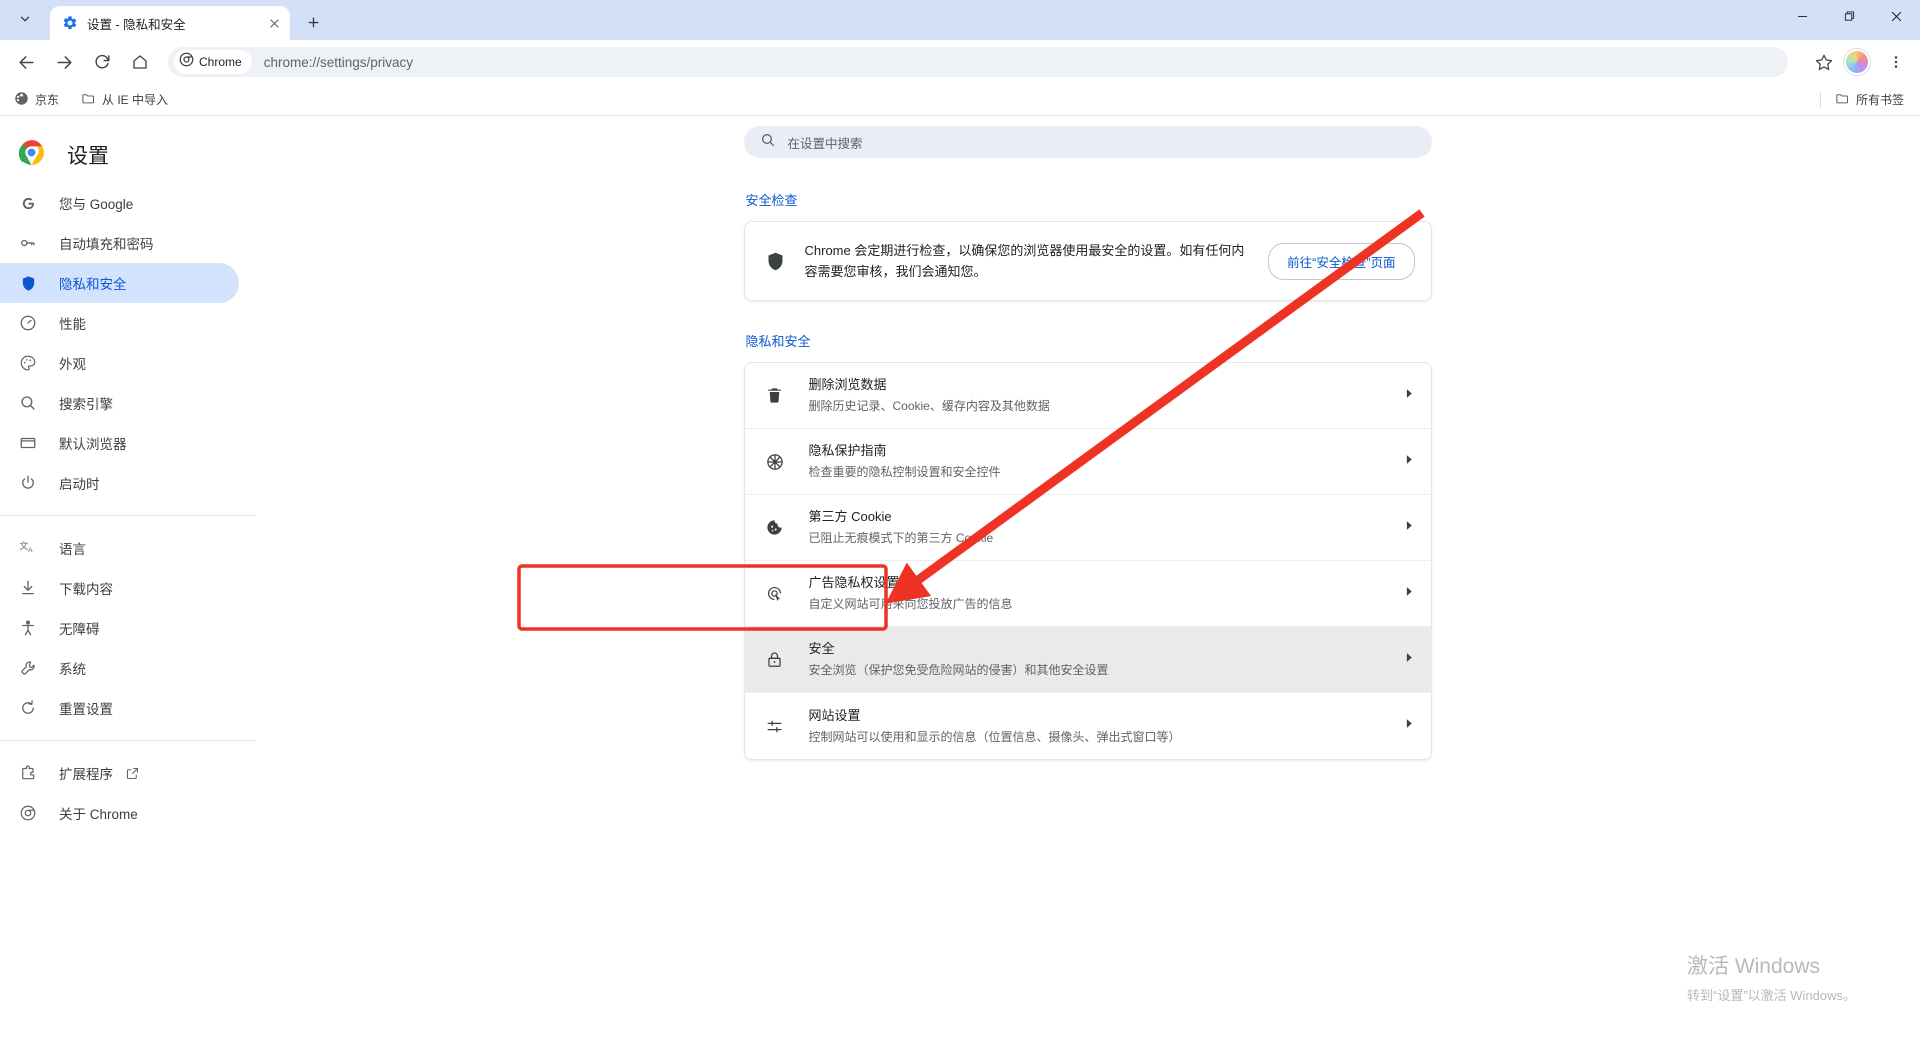 This screenshot has width=1920, height=1040. What do you see at coordinates (25, 19) in the screenshot?
I see `tab-search-button` at bounding box center [25, 19].